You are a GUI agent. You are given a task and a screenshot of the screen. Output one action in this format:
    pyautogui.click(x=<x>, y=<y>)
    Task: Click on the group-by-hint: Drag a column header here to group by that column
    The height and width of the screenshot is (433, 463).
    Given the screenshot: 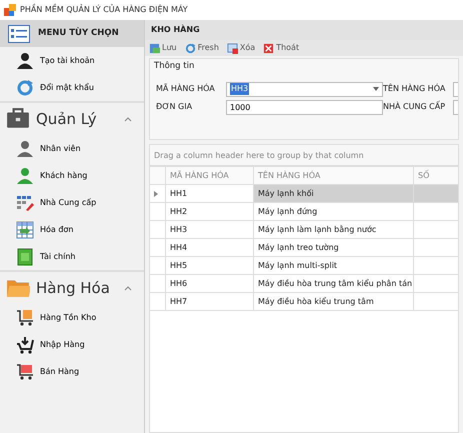 What is the action you would take?
    pyautogui.click(x=304, y=155)
    